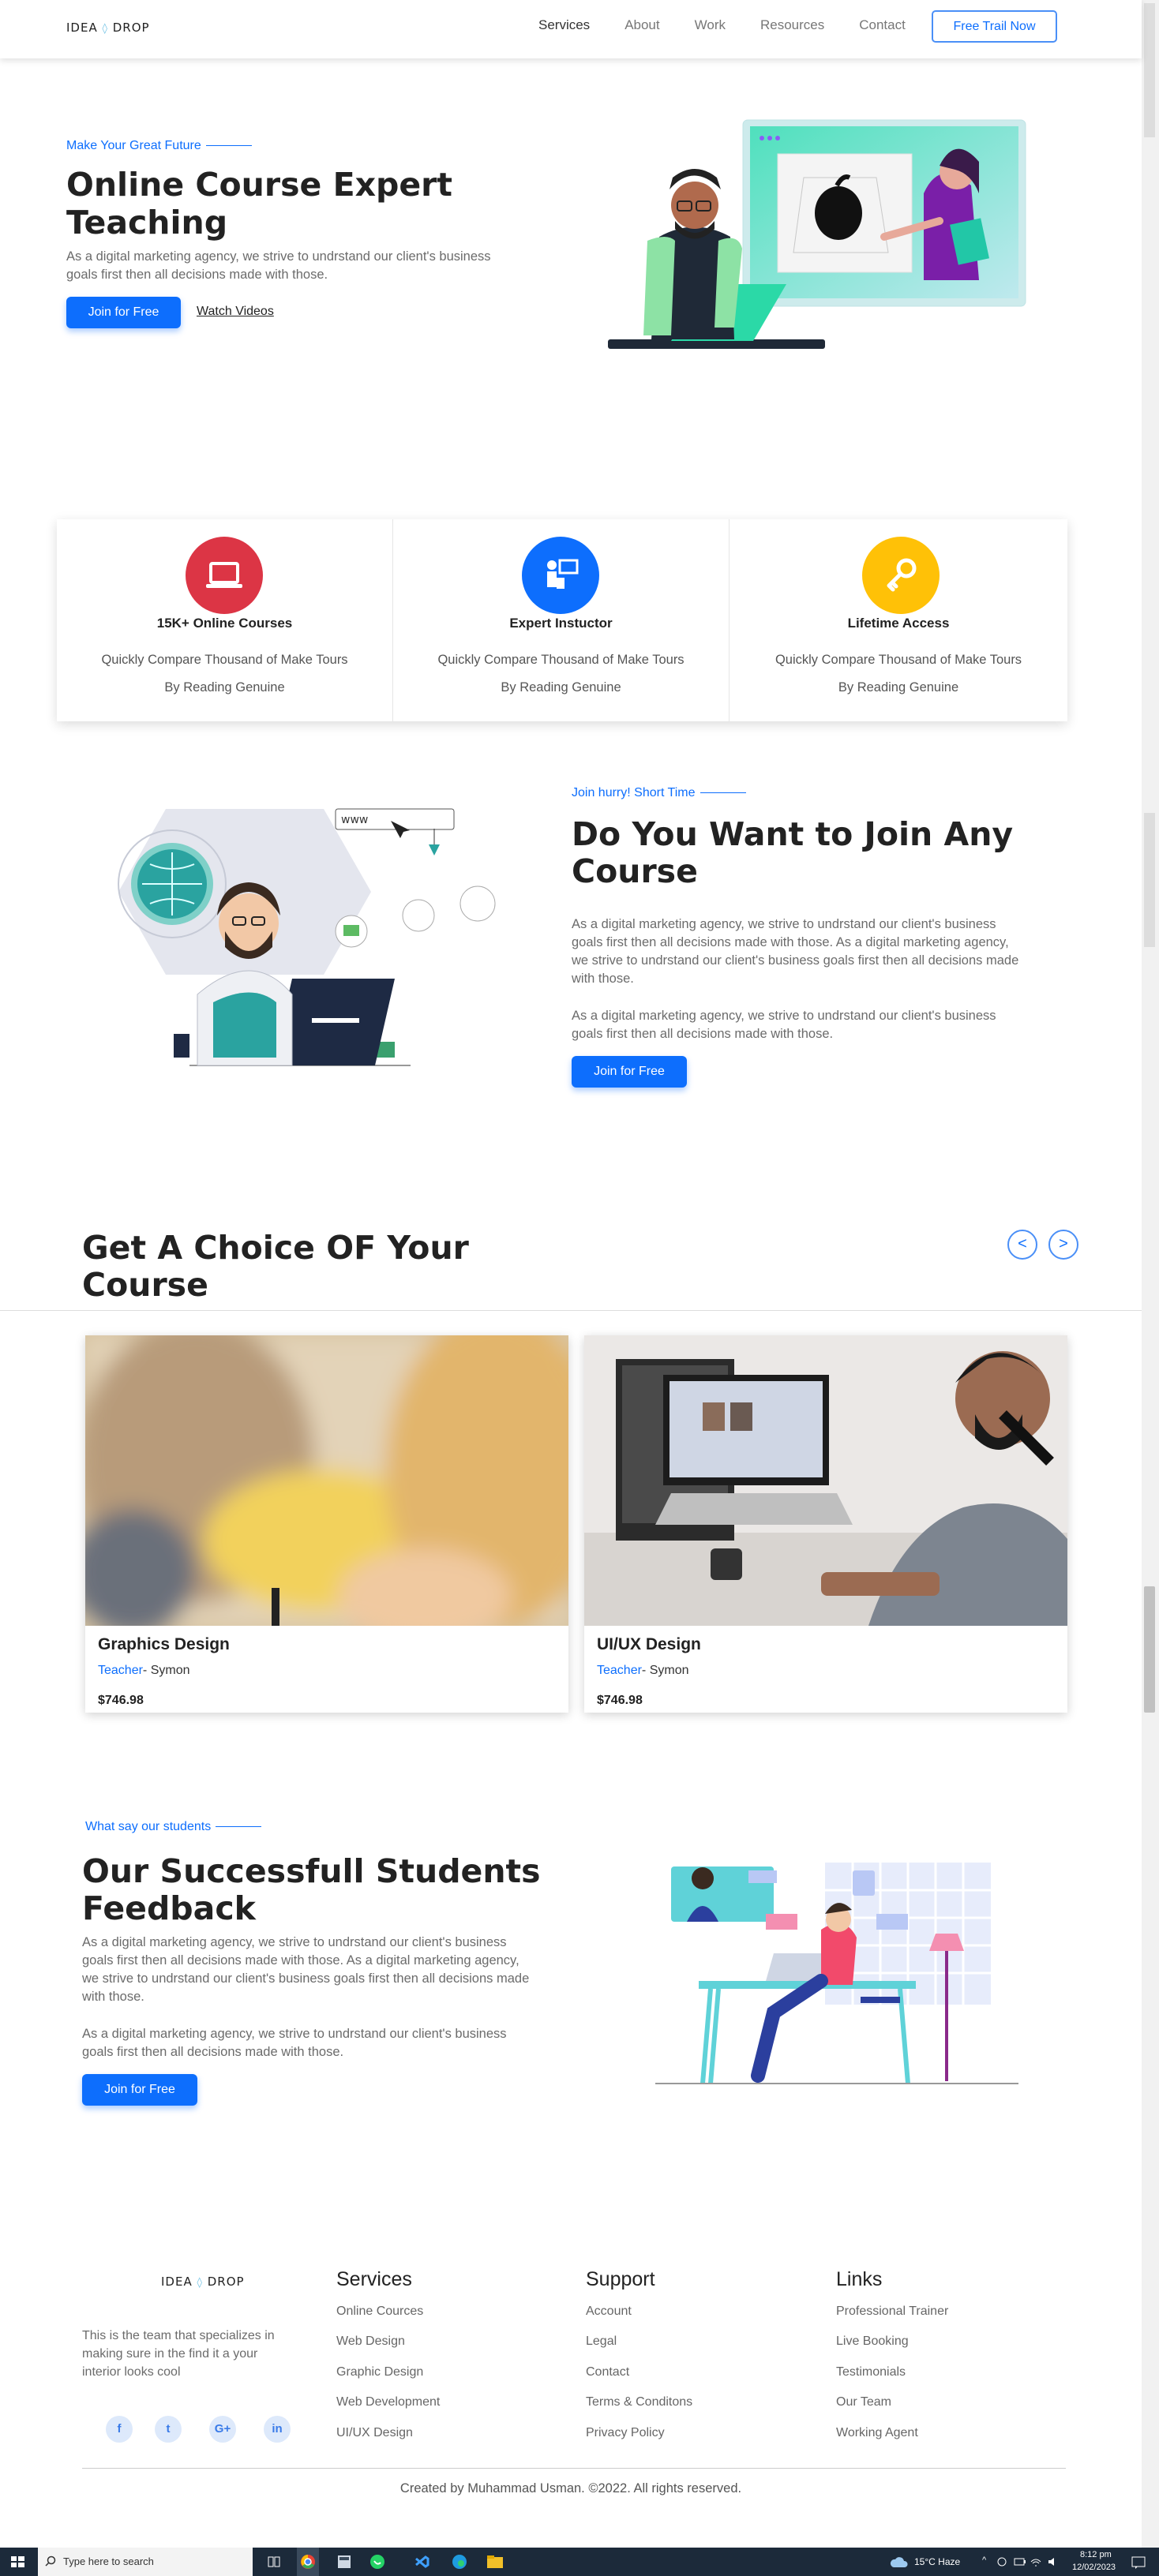 Image resolution: width=1159 pixels, height=2576 pixels. I want to click on google-plus-icon: G+, so click(222, 2429).